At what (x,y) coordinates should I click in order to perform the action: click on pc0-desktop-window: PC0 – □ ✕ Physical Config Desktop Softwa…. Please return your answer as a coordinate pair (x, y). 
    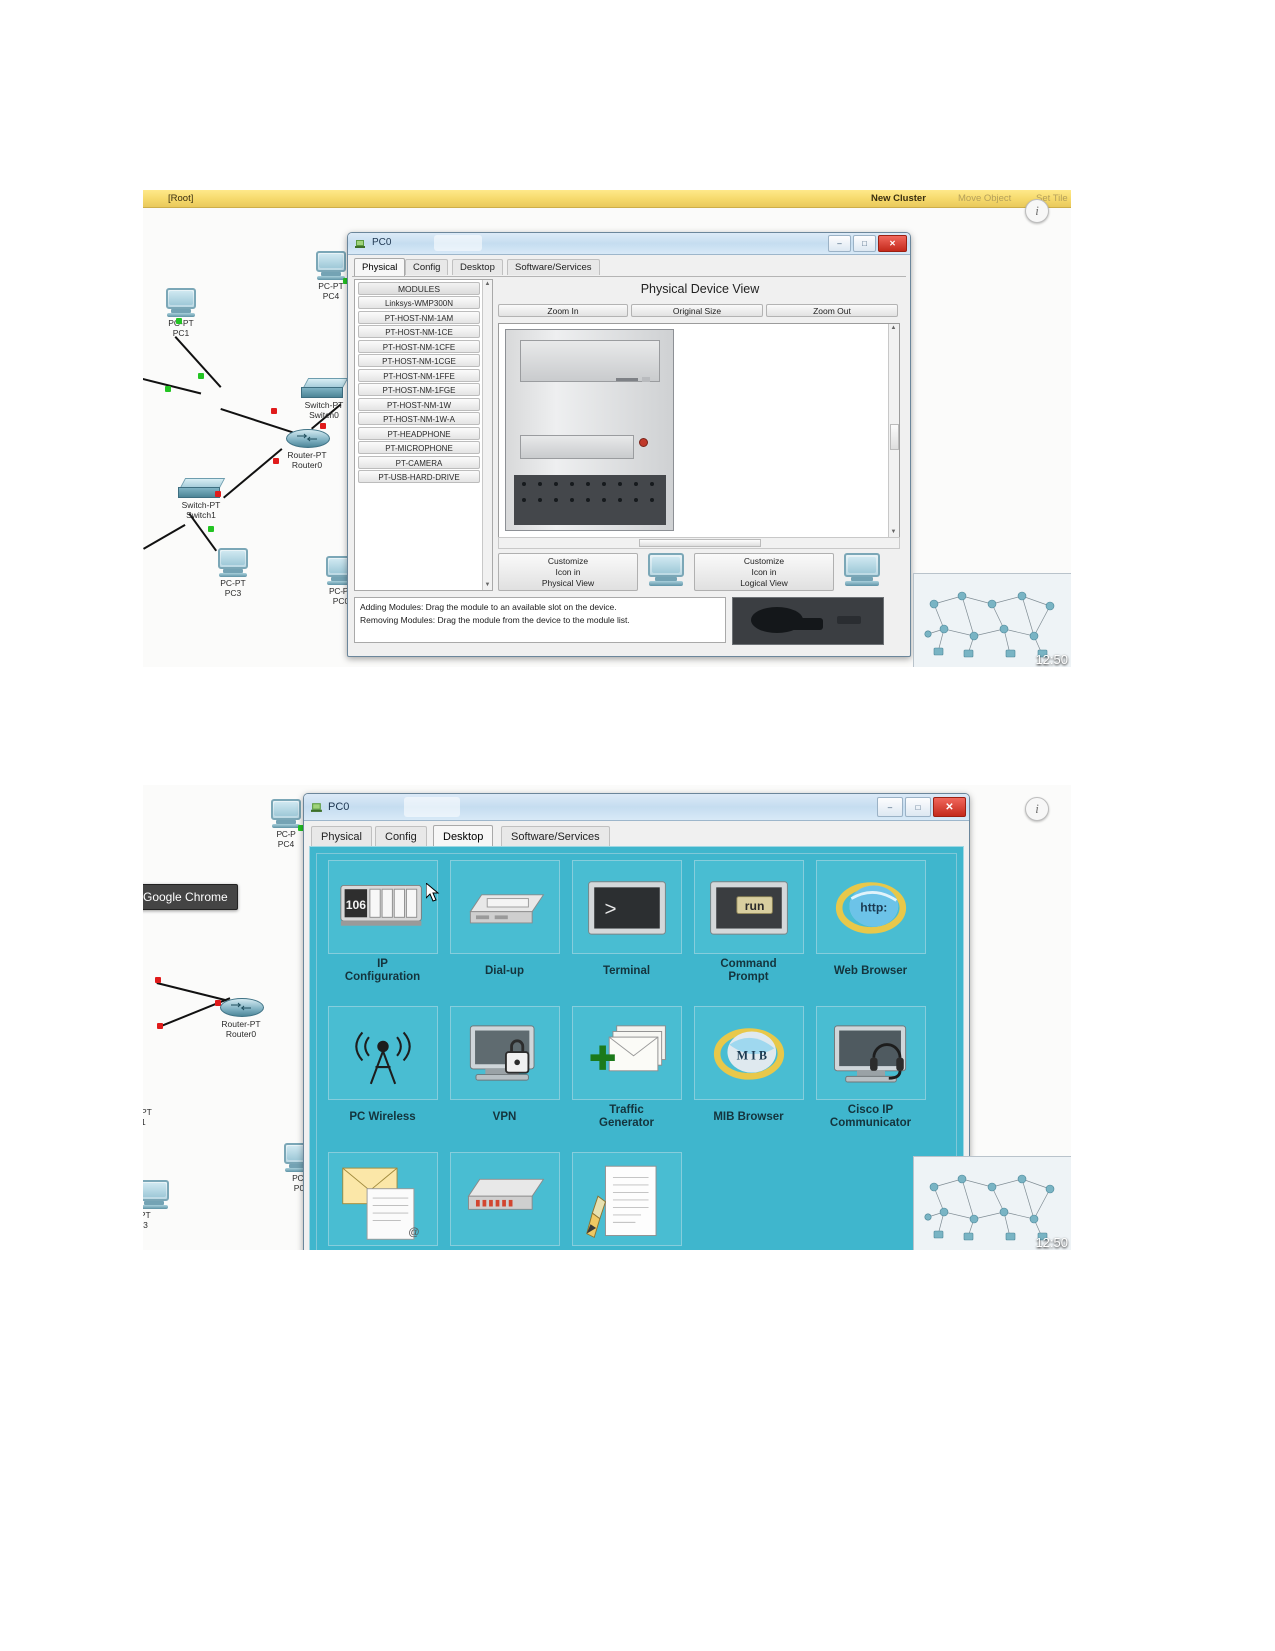
    Looking at the image, I should click on (636, 1021).